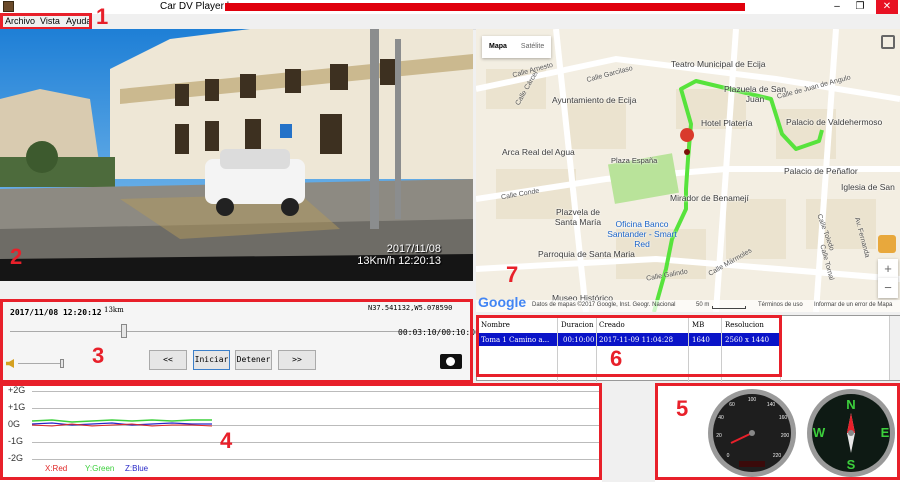 This screenshot has height=482, width=900. What do you see at coordinates (498, 47) in the screenshot?
I see `tab-mapa: Mapa` at bounding box center [498, 47].